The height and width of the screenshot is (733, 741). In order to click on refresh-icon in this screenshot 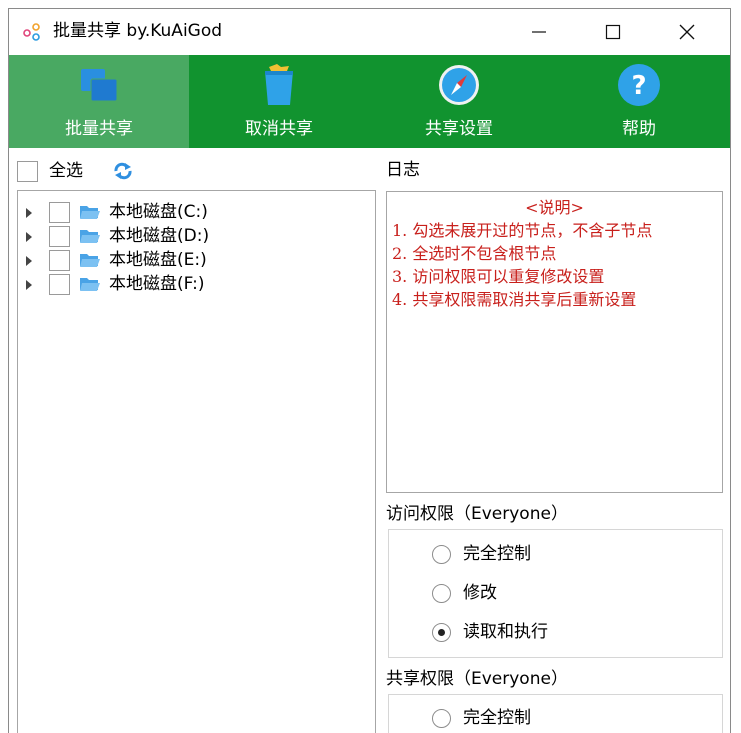, I will do `click(123, 171)`.